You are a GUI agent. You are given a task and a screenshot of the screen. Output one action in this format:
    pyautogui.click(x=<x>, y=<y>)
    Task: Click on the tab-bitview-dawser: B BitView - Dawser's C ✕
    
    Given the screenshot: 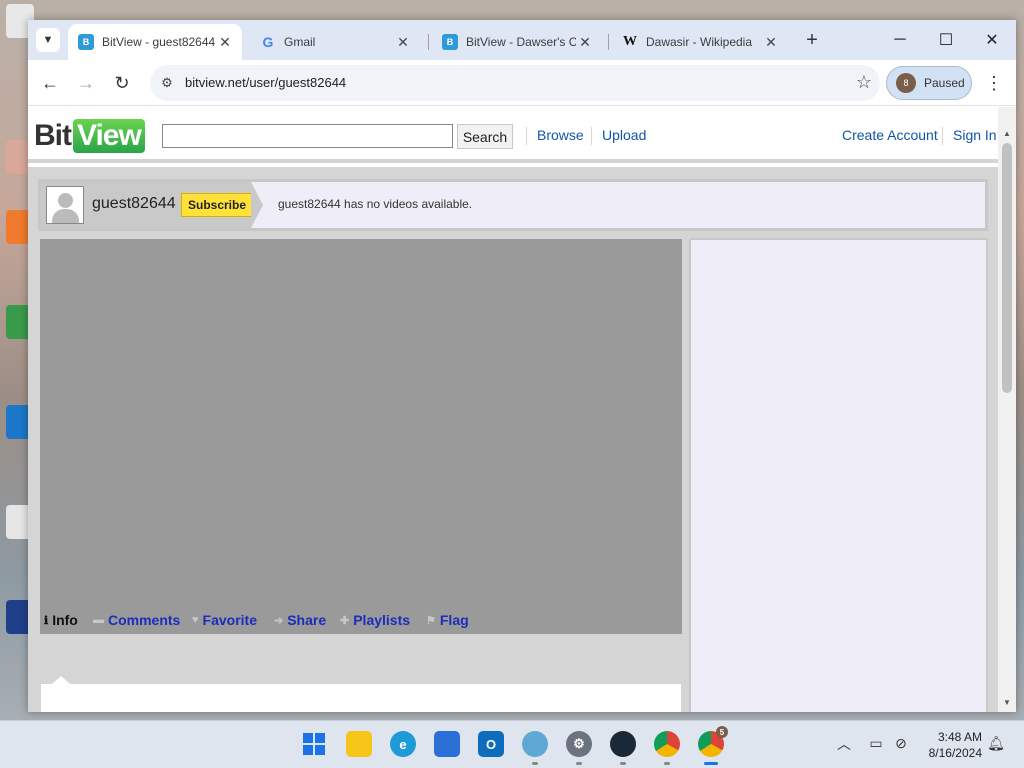 What is the action you would take?
    pyautogui.click(x=517, y=42)
    